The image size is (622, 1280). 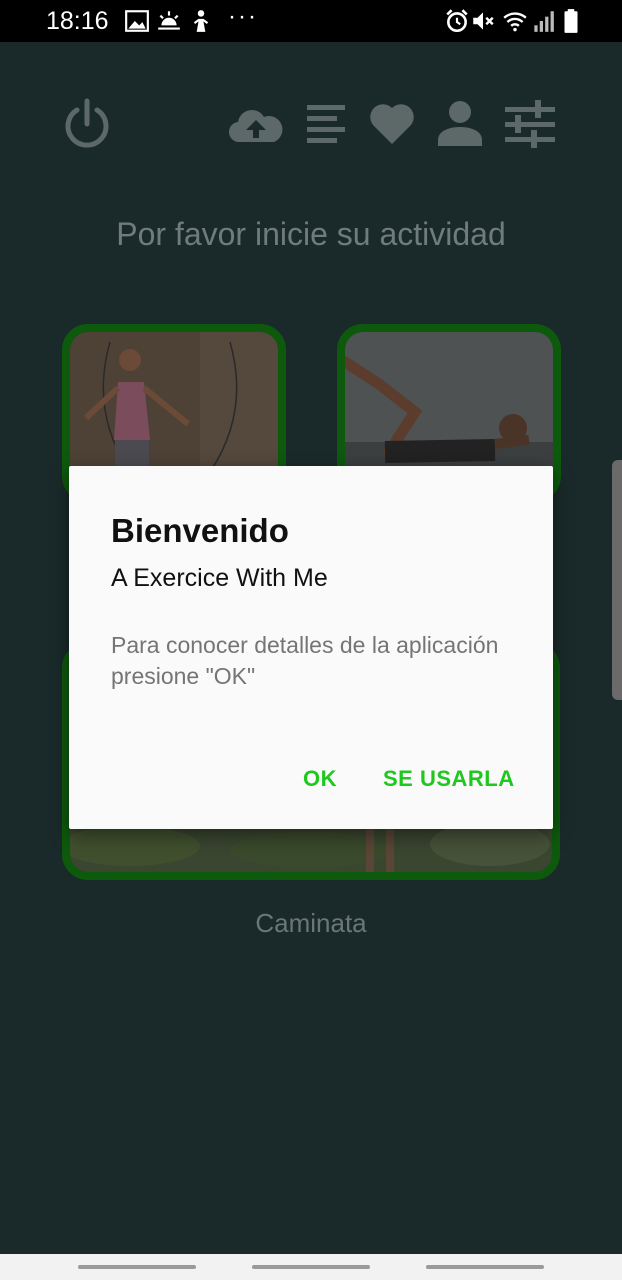 What do you see at coordinates (392, 123) in the screenshot?
I see `heart-icon` at bounding box center [392, 123].